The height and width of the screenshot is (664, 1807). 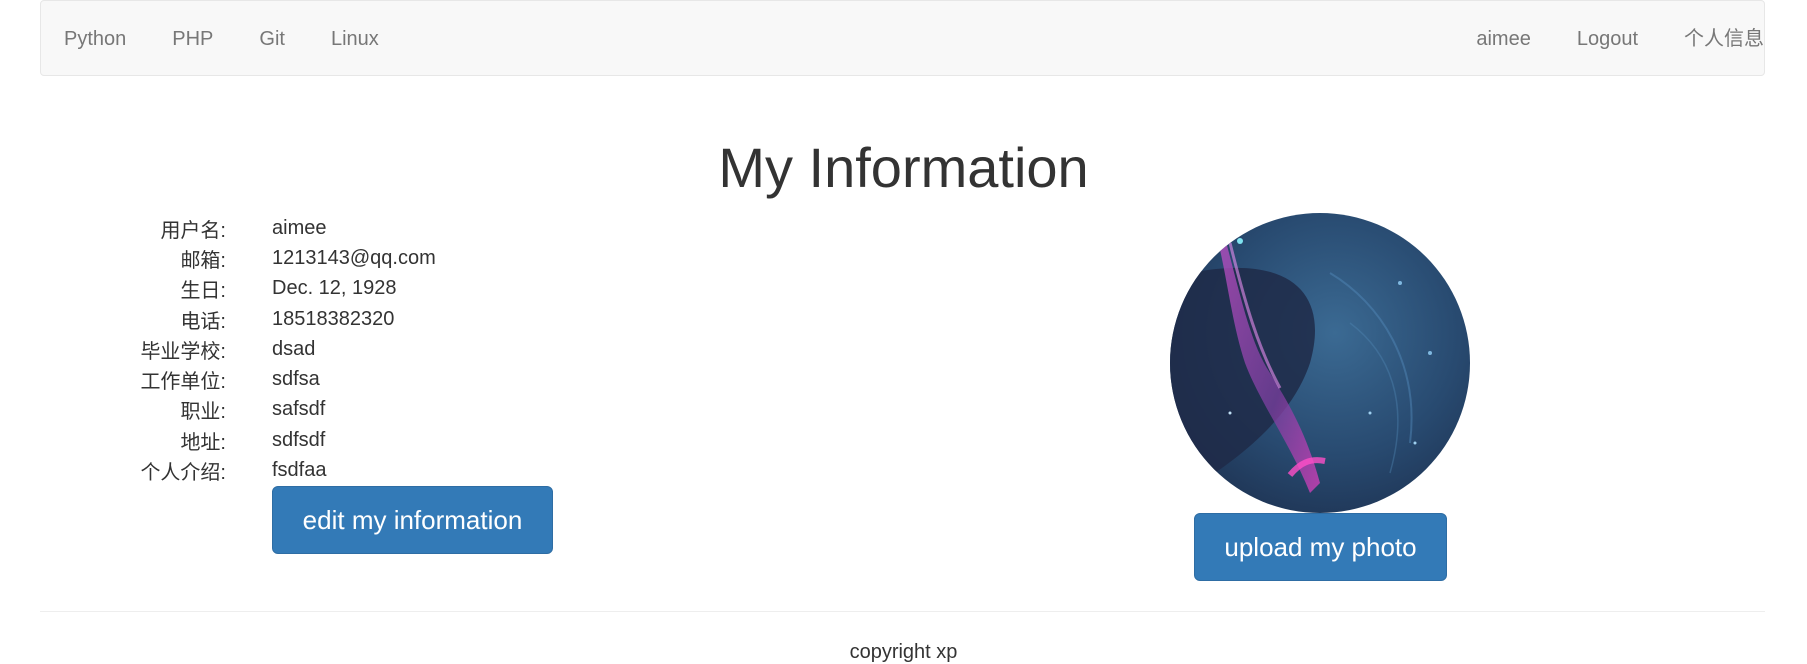 I want to click on info-row-bio: 个人介绍: fsdfaa, so click(x=290, y=470).